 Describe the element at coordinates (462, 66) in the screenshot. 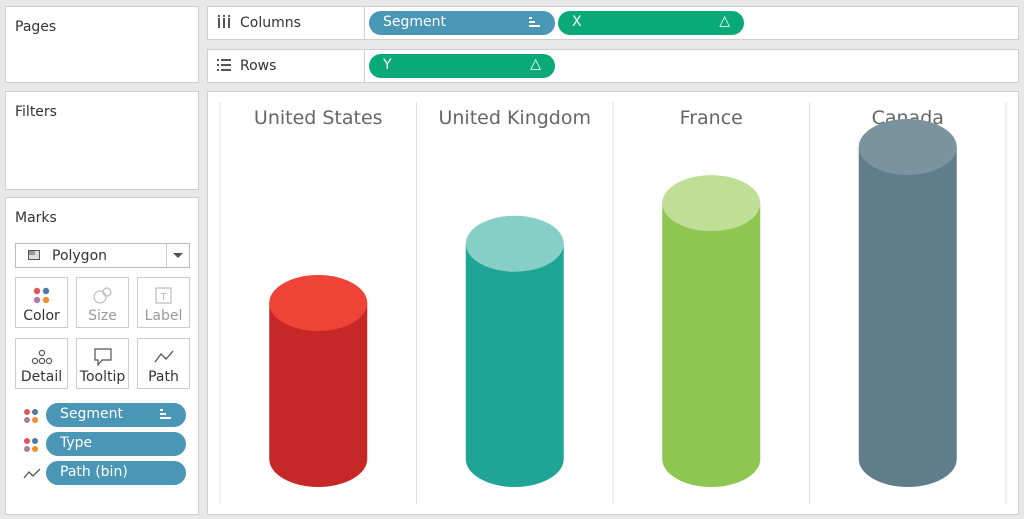

I see `y-row-pill: Y △` at that location.